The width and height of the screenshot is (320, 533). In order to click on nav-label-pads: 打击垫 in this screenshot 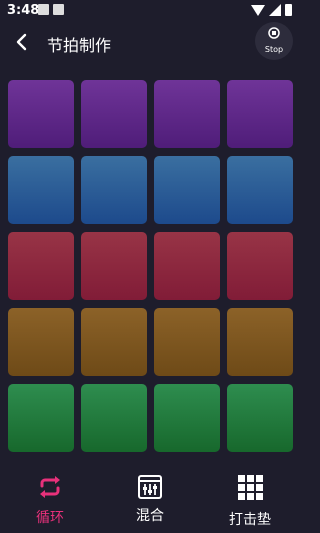, I will do `click(250, 520)`.